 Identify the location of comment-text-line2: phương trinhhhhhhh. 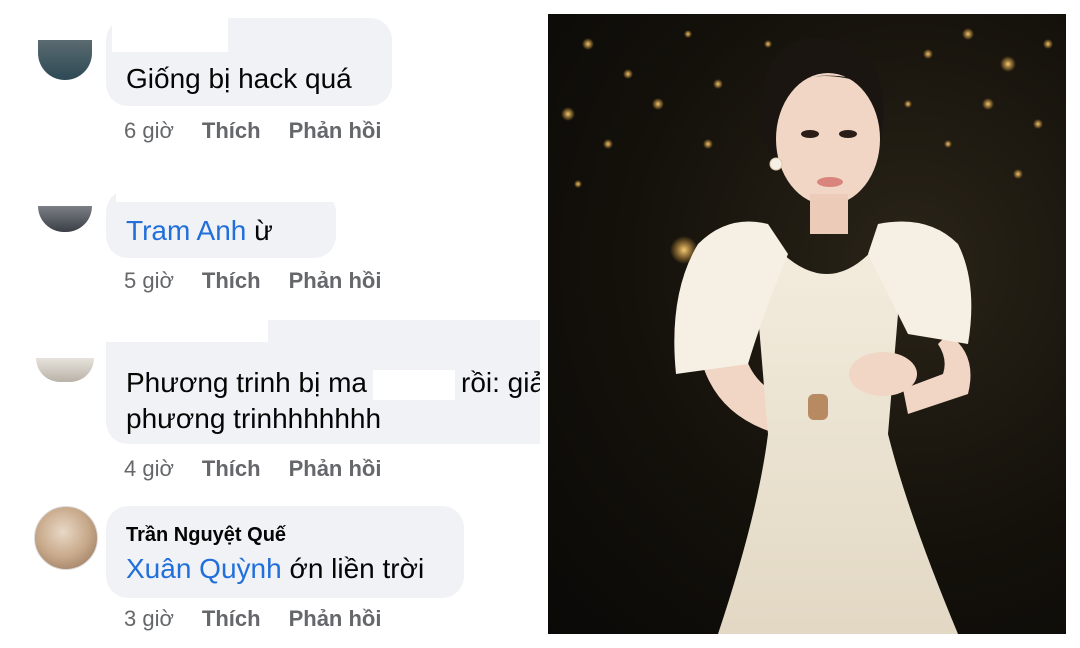
(254, 418).